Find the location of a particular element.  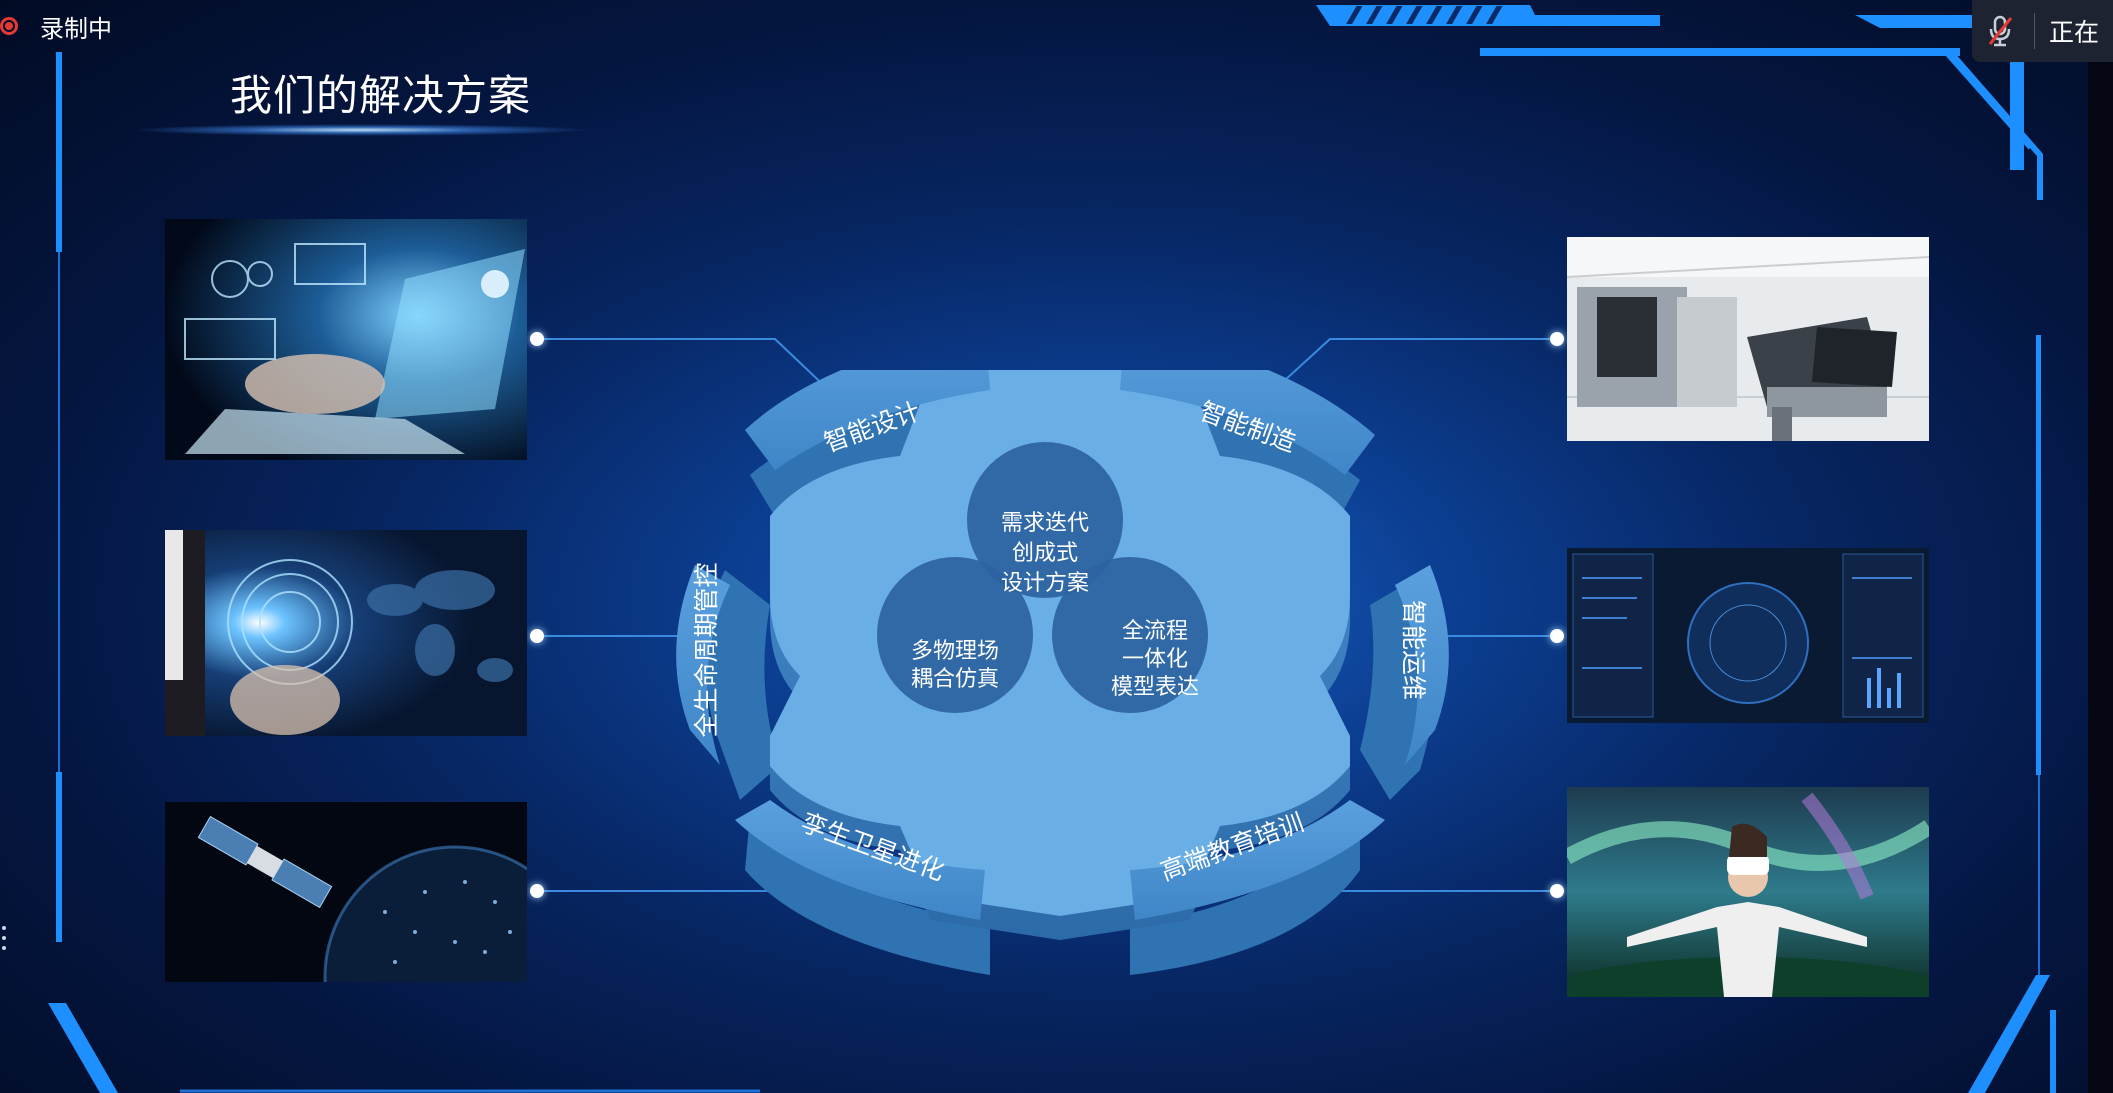

circle-left-line-1: 多物理场 is located at coordinates (955, 651).